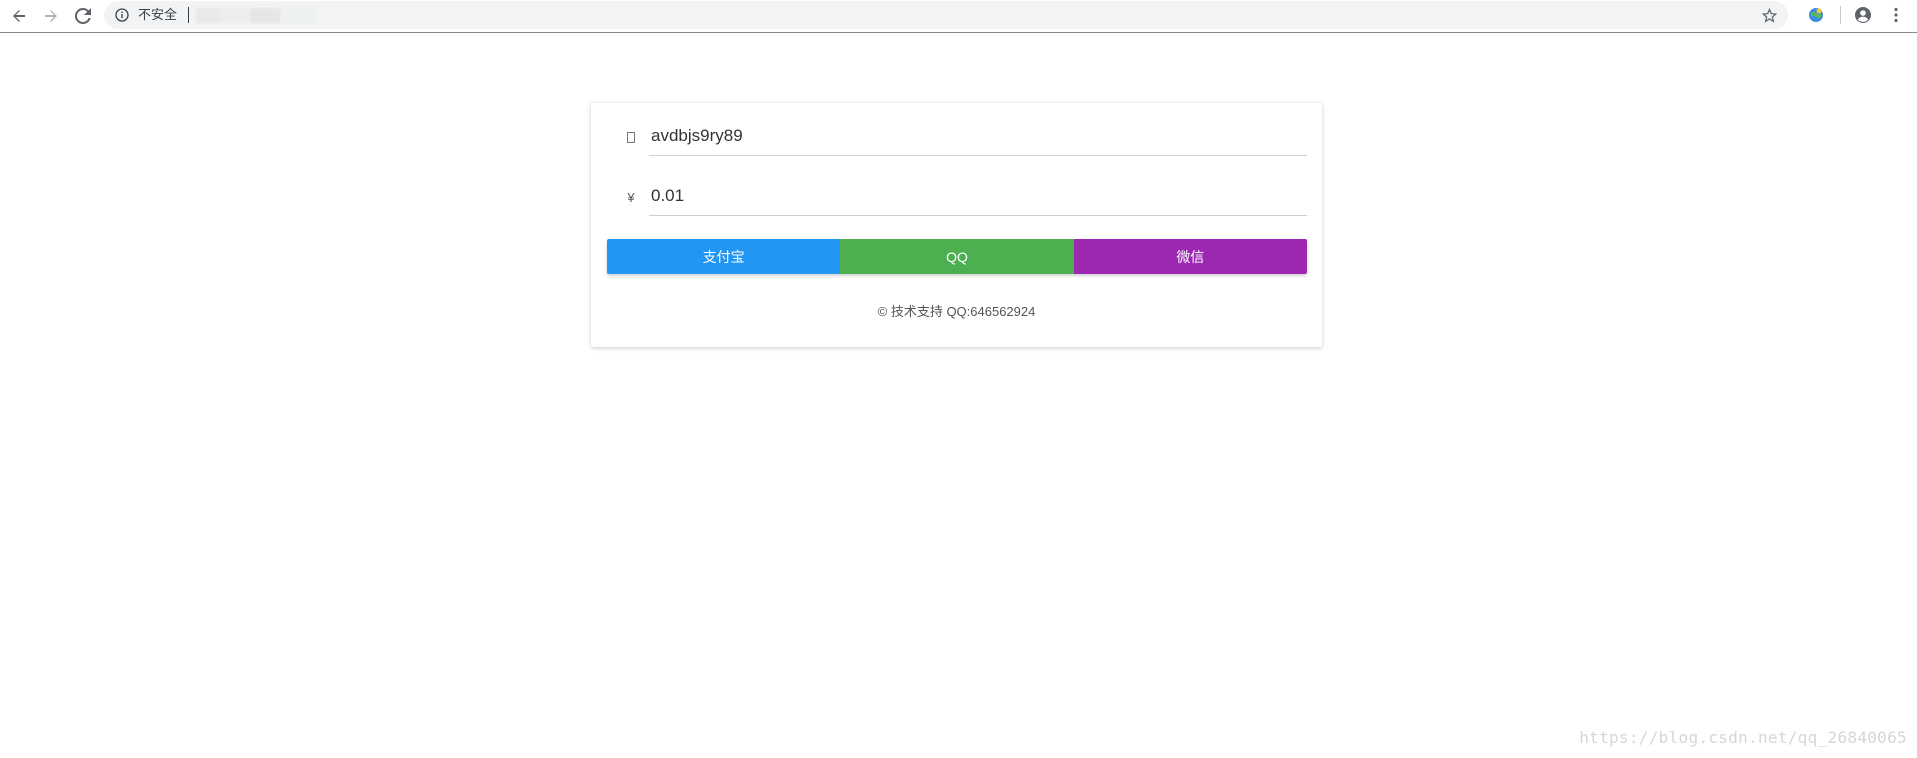  Describe the element at coordinates (956, 311) in the screenshot. I see `tech-support-text: © 技术支持 QQ:646562924` at that location.